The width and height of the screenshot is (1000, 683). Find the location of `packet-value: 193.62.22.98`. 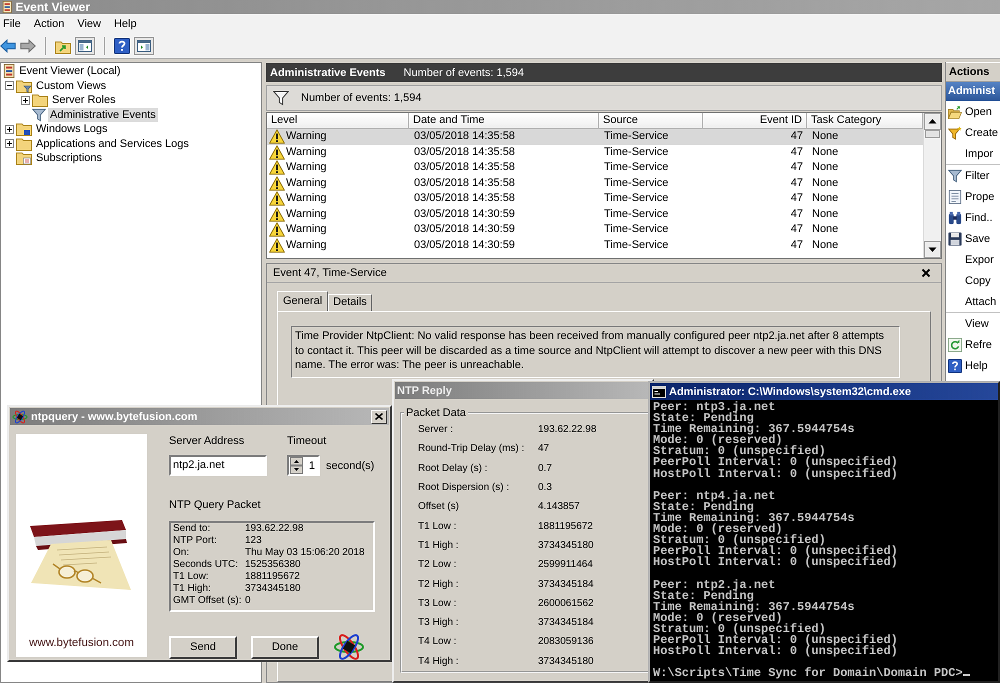

packet-value: 193.62.22.98 is located at coordinates (274, 529).